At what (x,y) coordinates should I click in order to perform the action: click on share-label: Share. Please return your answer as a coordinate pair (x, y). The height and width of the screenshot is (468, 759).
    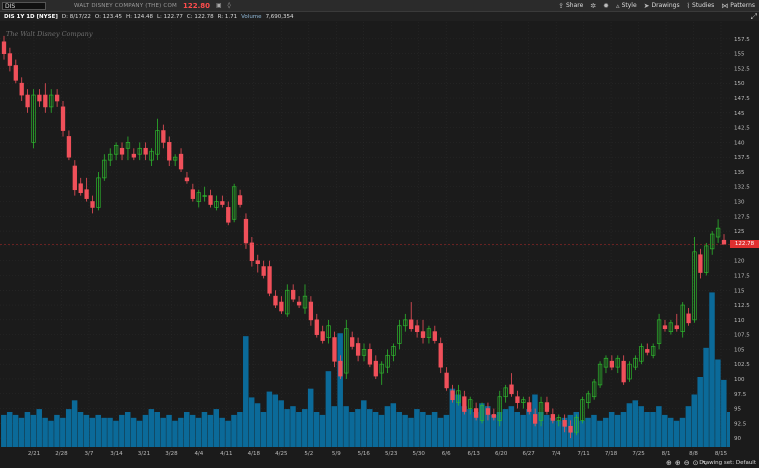
    Looking at the image, I should click on (574, 5).